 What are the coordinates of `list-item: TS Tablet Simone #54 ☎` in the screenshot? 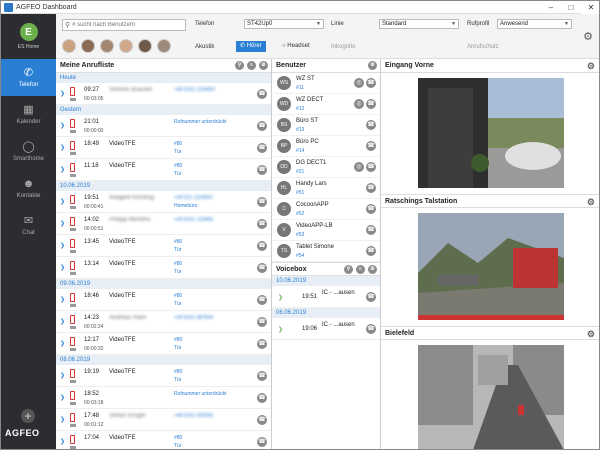 It's located at (326, 251).